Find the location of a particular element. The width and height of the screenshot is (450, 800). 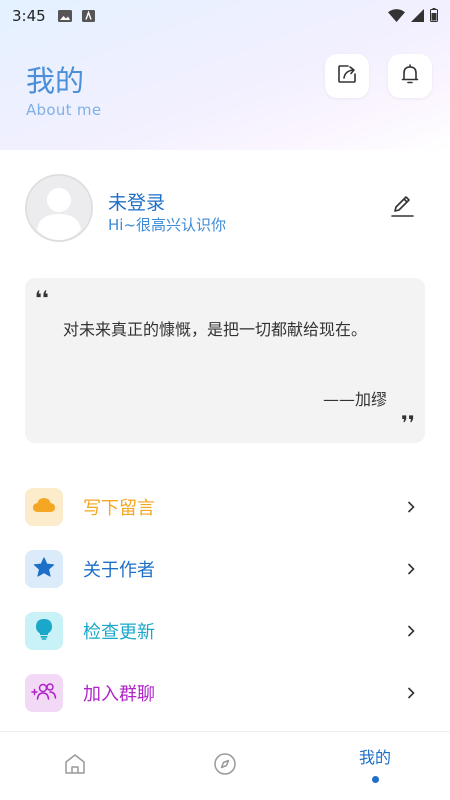

menu-label: 写下留言 is located at coordinates (119, 508).